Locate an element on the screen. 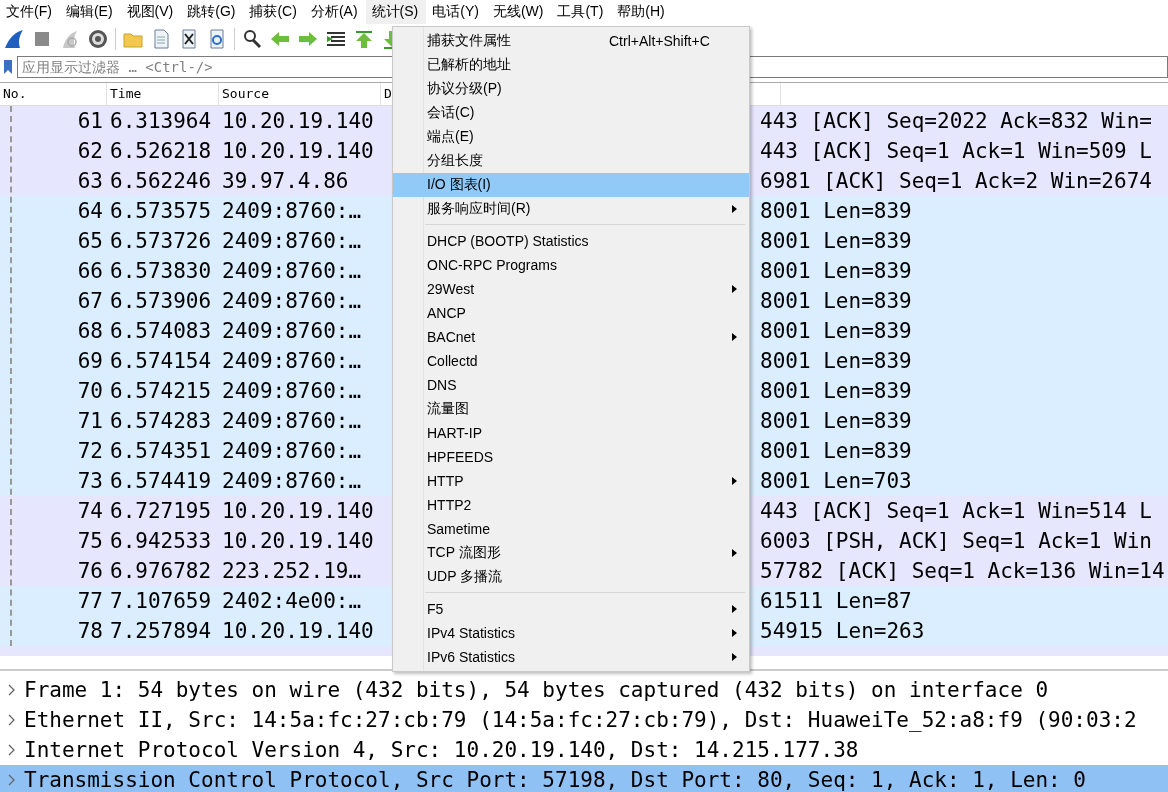 This screenshot has height=792, width=1168. table-cell-text: 6.526218 is located at coordinates (161, 151).